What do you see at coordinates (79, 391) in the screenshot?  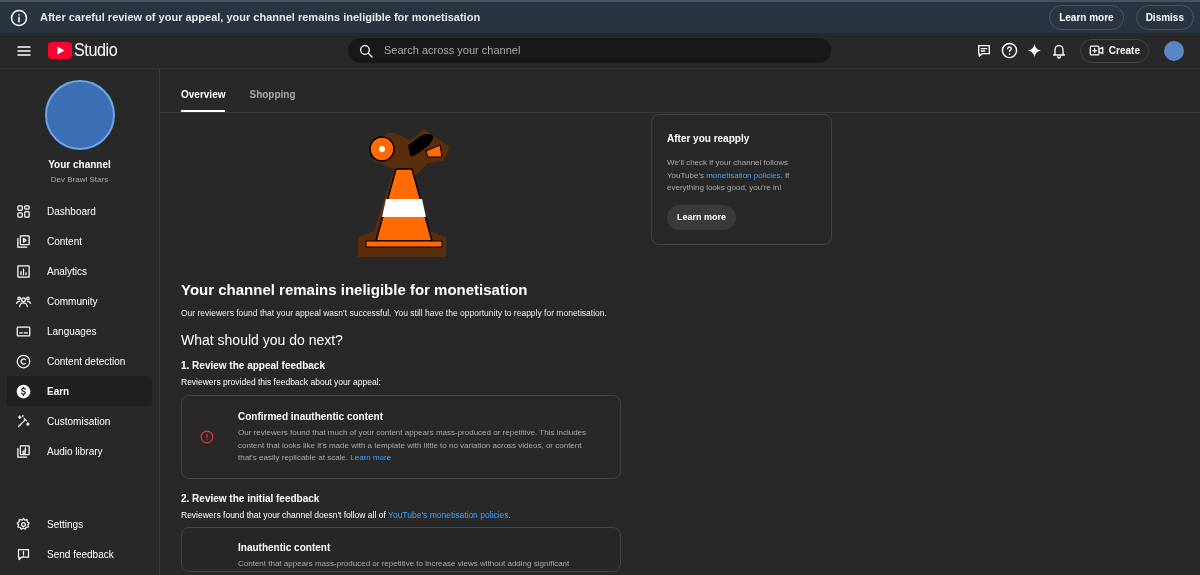 I see `sidebar-item: Earn` at bounding box center [79, 391].